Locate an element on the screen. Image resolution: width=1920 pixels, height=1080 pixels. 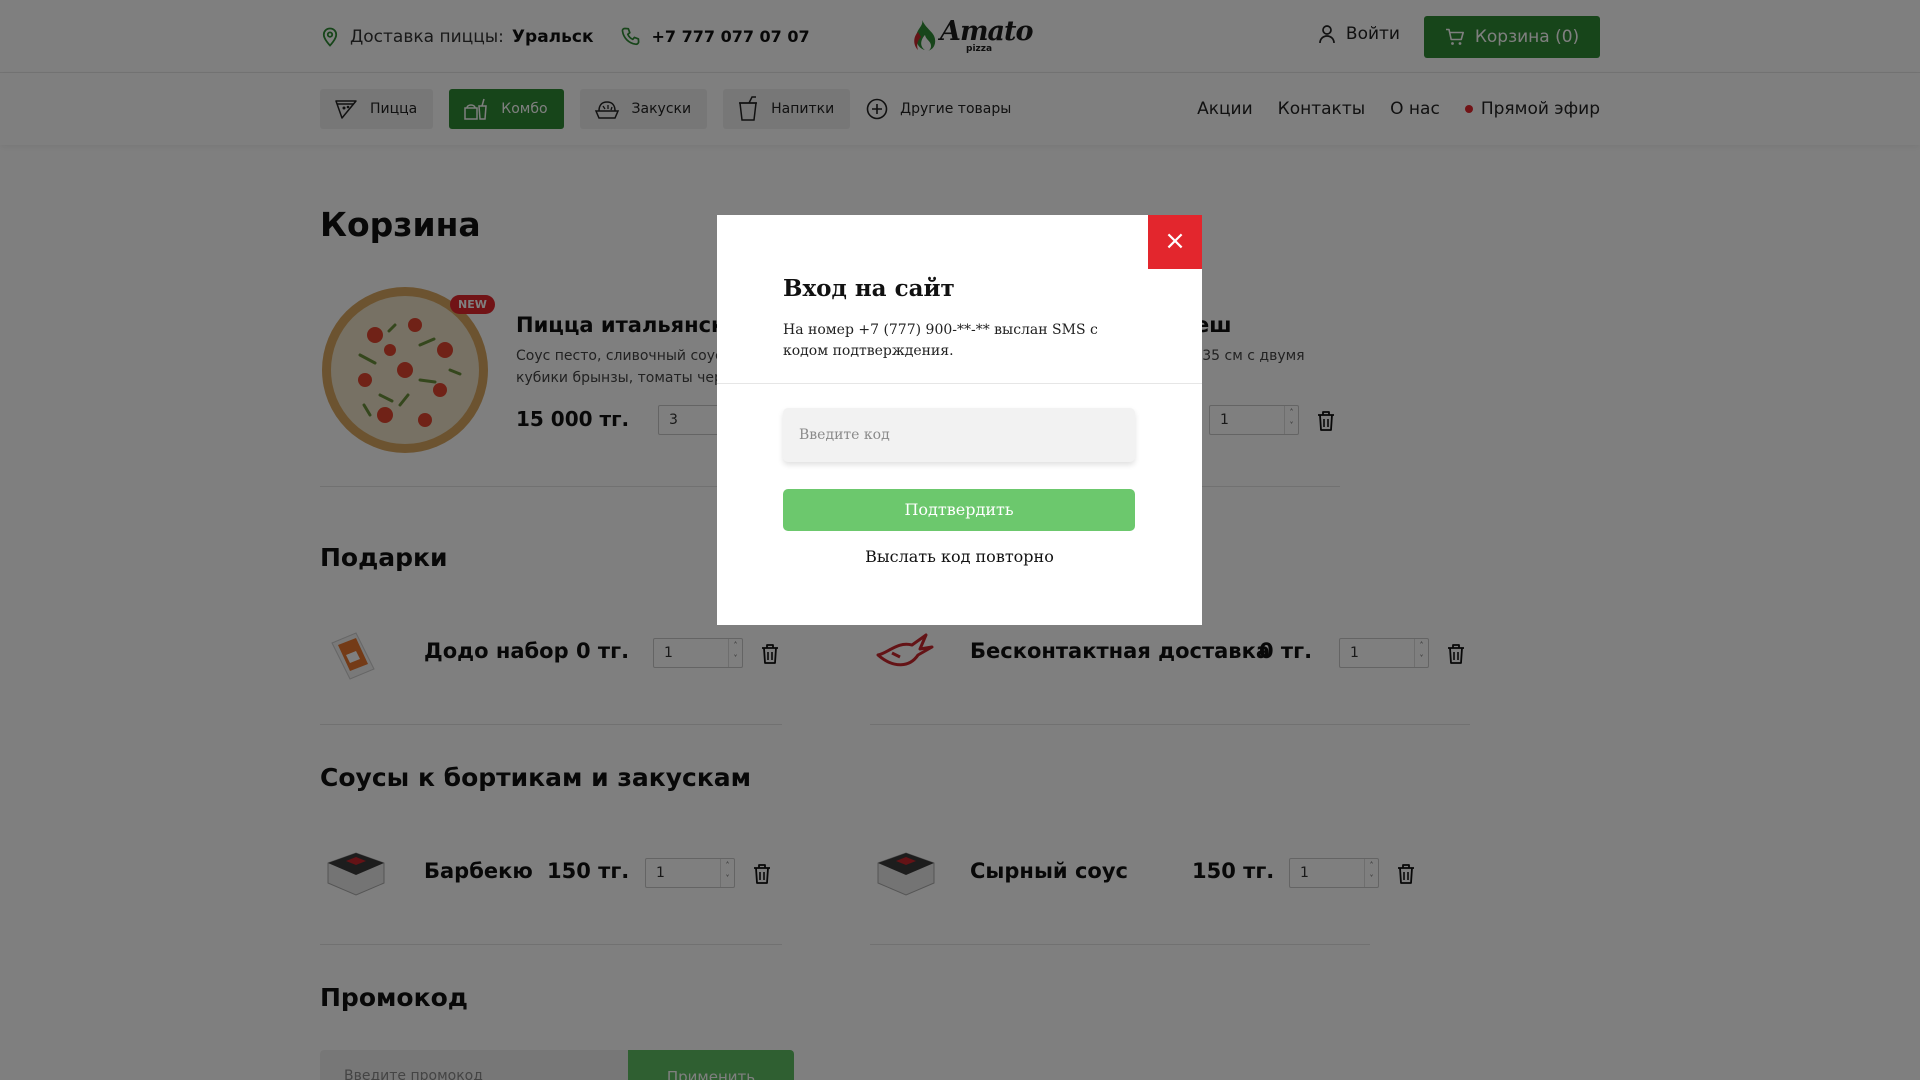
close-icon: × is located at coordinates (1175, 241).